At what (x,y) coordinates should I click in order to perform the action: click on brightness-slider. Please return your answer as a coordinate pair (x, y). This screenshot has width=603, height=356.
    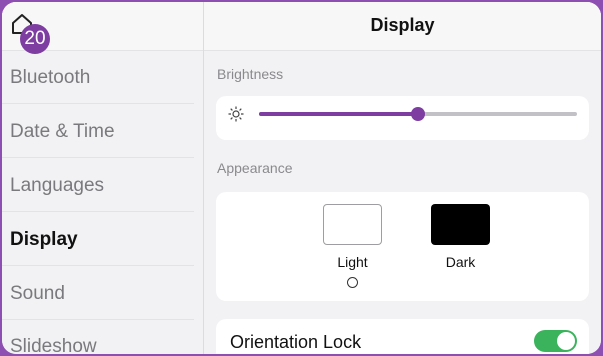
    Looking at the image, I should click on (418, 114).